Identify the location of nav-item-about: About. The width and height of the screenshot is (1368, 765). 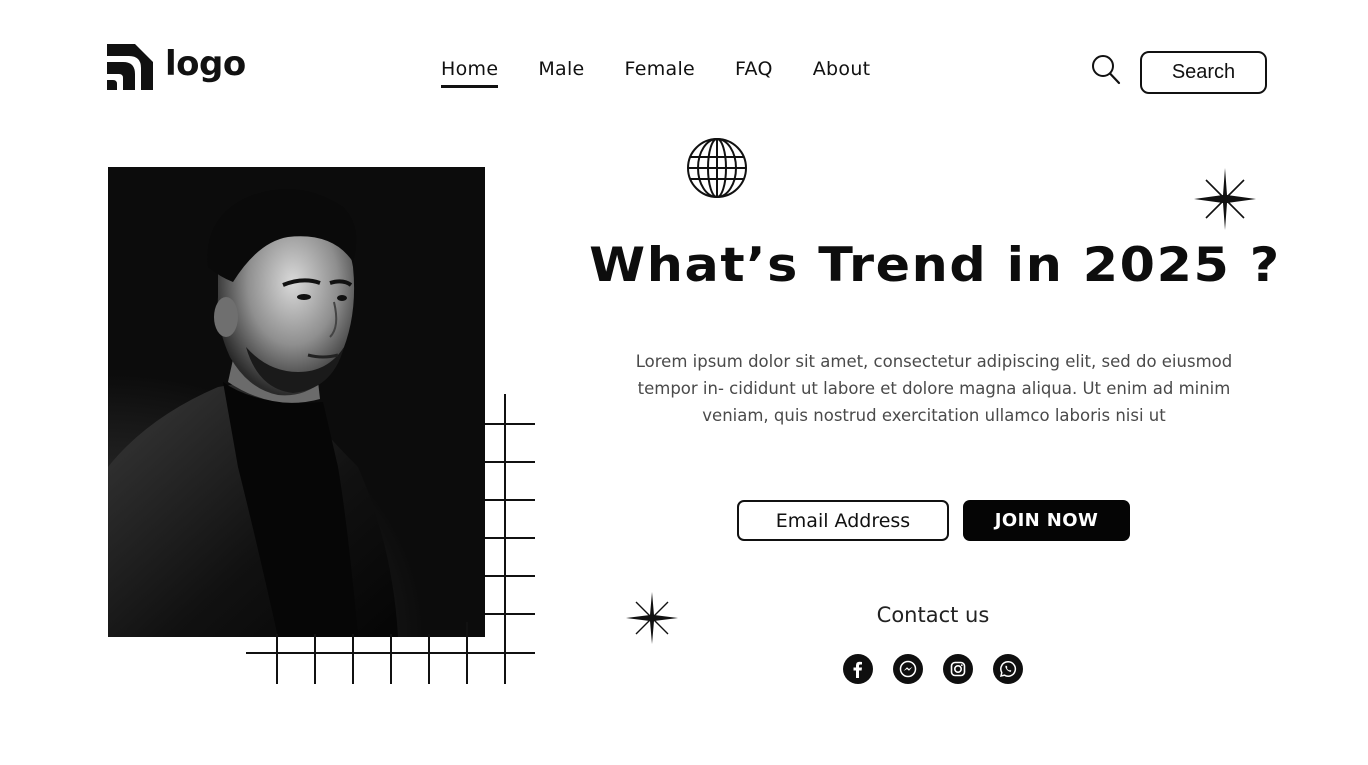
(842, 73).